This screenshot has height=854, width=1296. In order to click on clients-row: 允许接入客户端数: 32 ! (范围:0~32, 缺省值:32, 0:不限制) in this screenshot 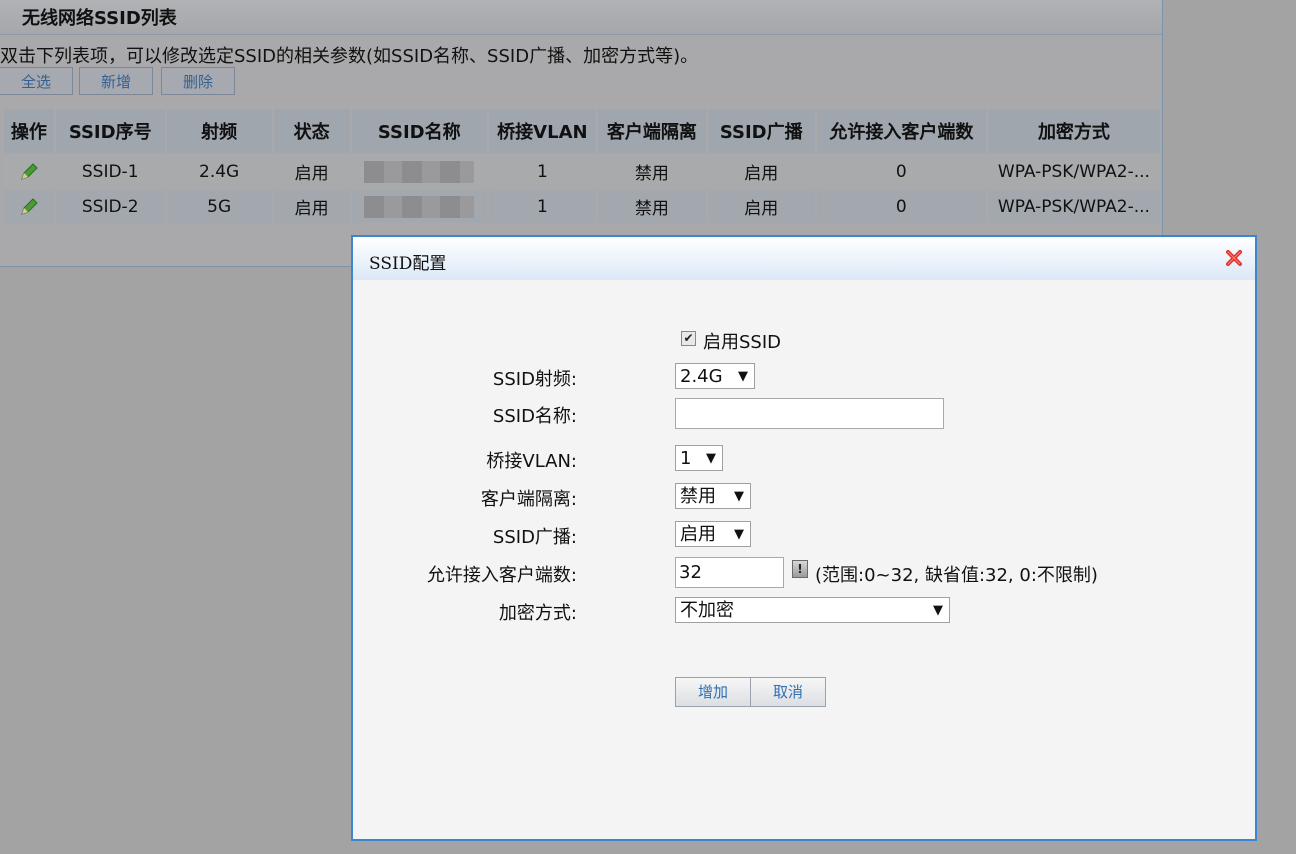, I will do `click(804, 573)`.